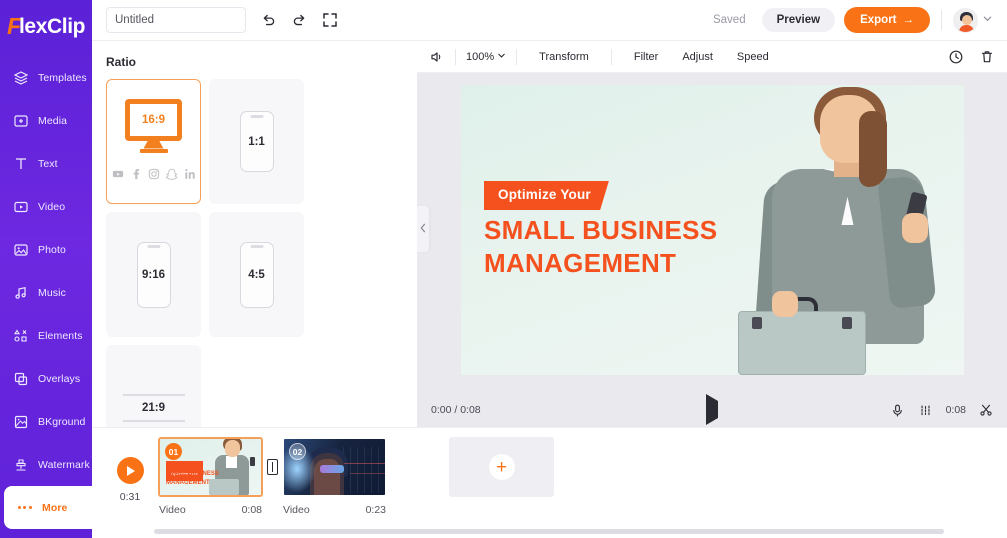 This screenshot has width=1007, height=538. Describe the element at coordinates (46, 26) in the screenshot. I see `app-logo: F lexClip` at that location.